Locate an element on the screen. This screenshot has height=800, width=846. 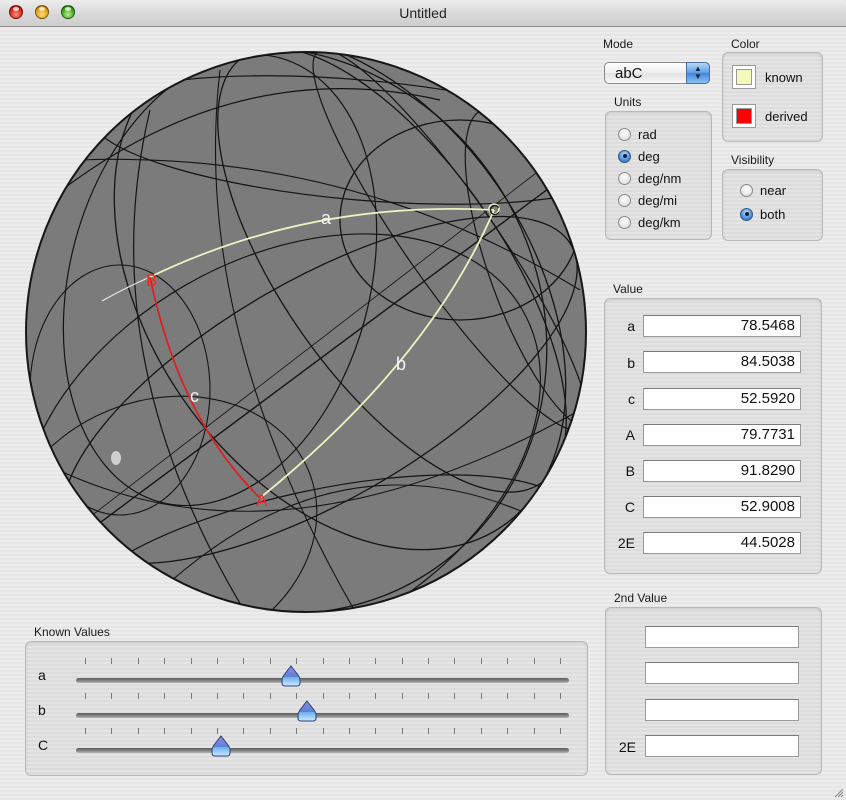
value-field-2E: 44.5028 is located at coordinates (722, 543).